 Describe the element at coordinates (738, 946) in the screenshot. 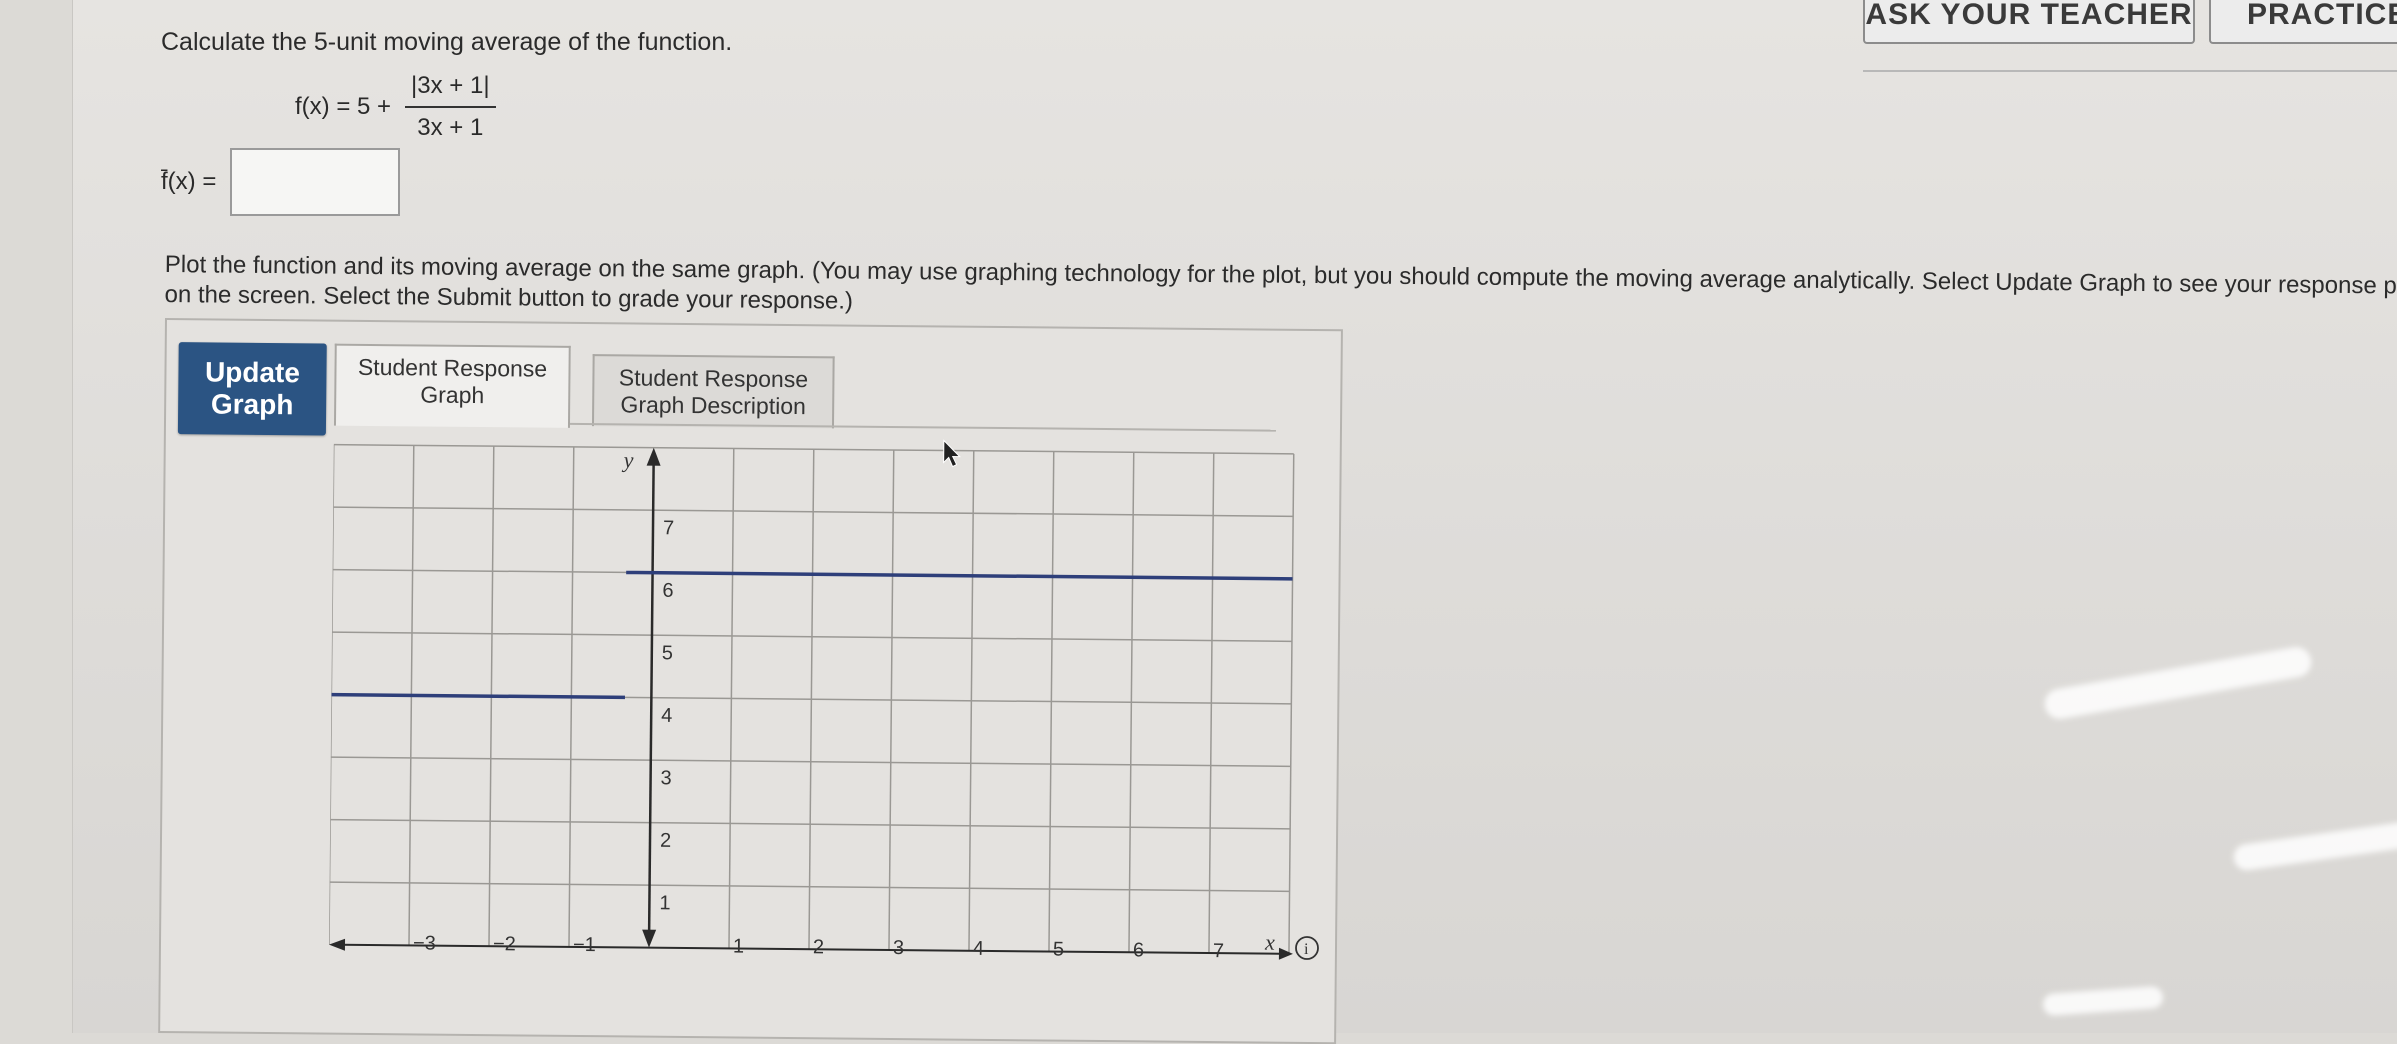

I see `x-tick-label: 1` at that location.